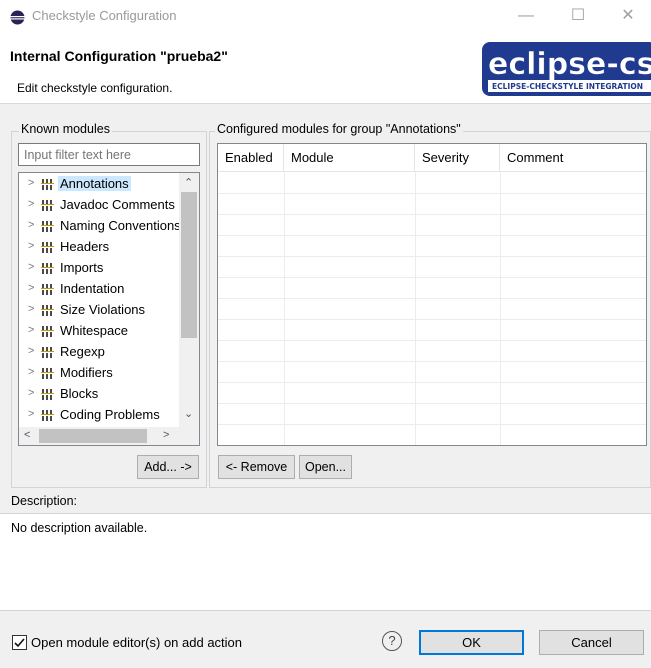  Describe the element at coordinates (188, 413) in the screenshot. I see `scroll-down-icon: ⌄` at that location.